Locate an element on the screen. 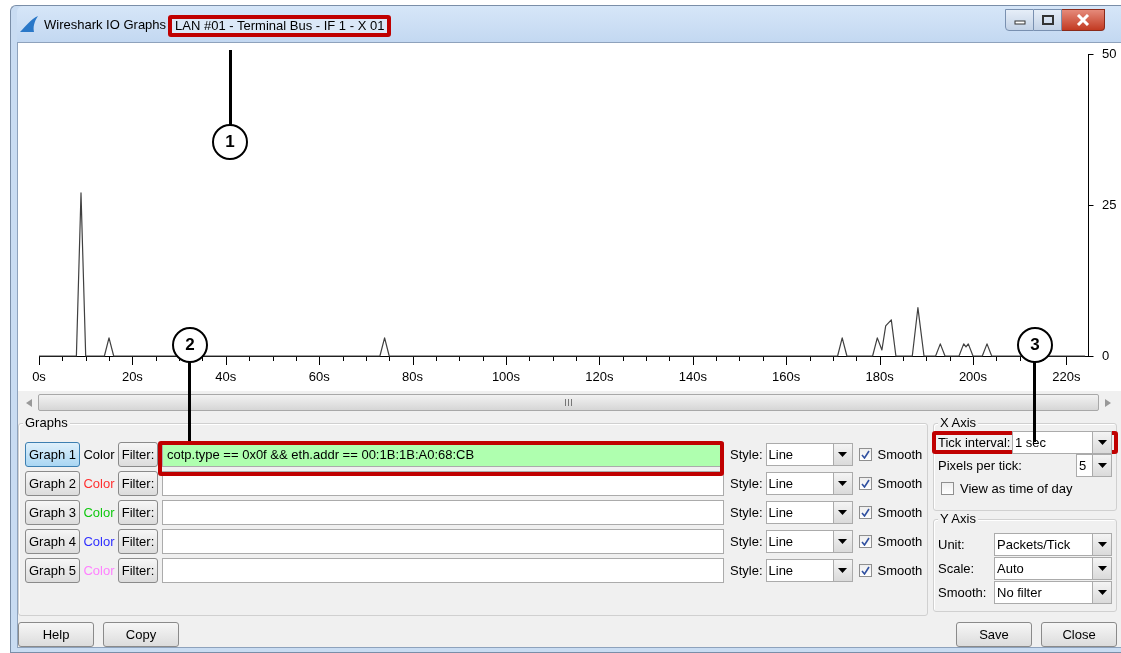 This screenshot has height=653, width=1121. axis-label: 200s is located at coordinates (973, 376).